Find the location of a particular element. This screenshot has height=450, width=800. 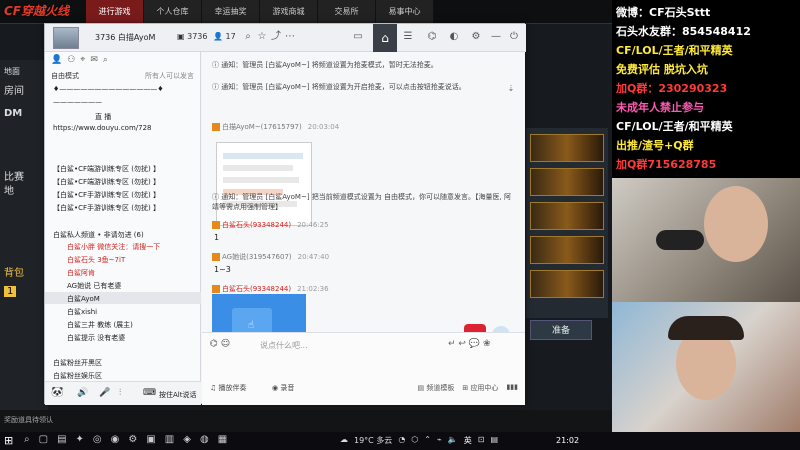

game-nav-events: 易事中心 is located at coordinates (405, 12).